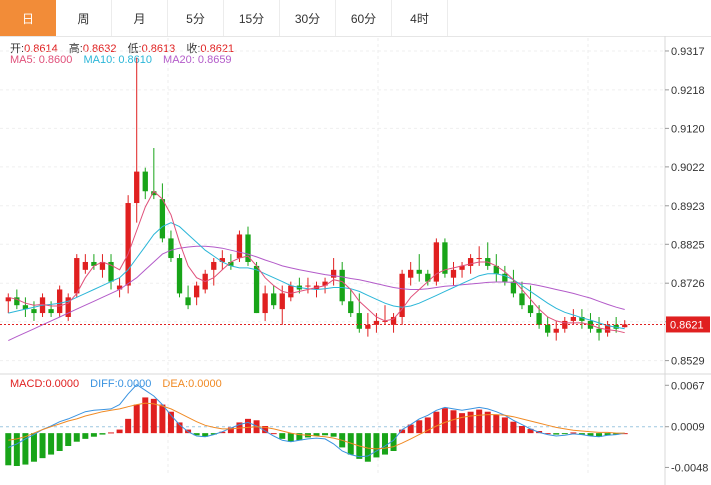 This screenshot has height=485, width=711. What do you see at coordinates (688, 284) in the screenshot?
I see `price-tick-label: 0.8726` at bounding box center [688, 284].